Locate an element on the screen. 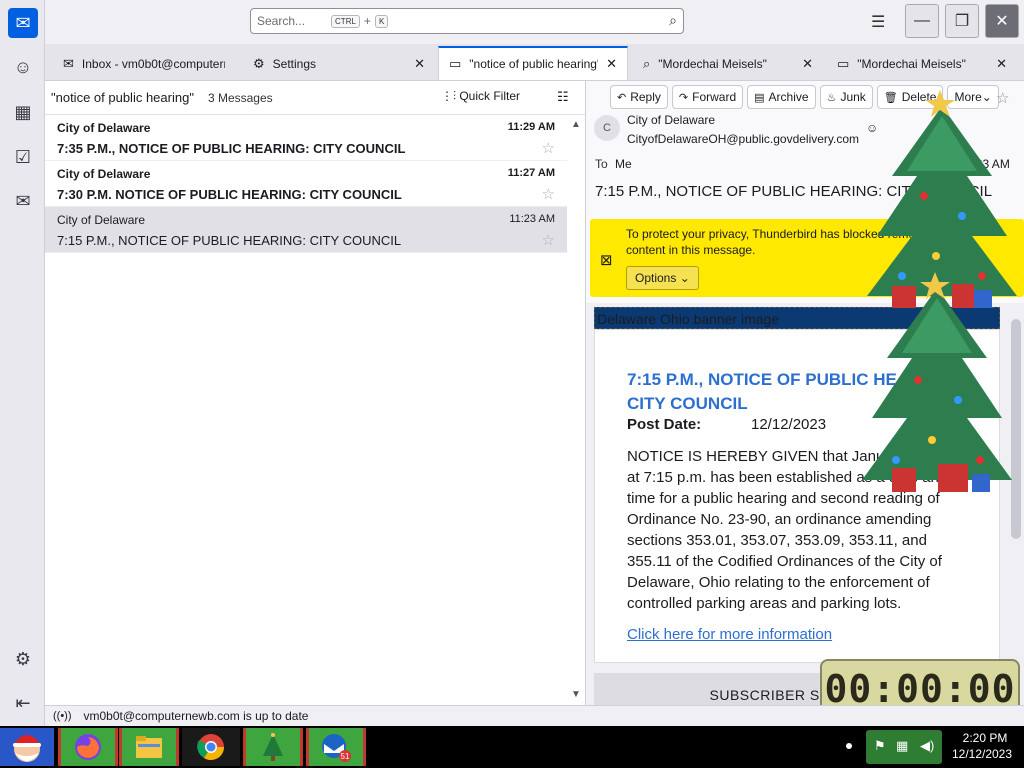 Image resolution: width=1024 pixels, height=768 pixels. minimize-button: — is located at coordinates (922, 21).